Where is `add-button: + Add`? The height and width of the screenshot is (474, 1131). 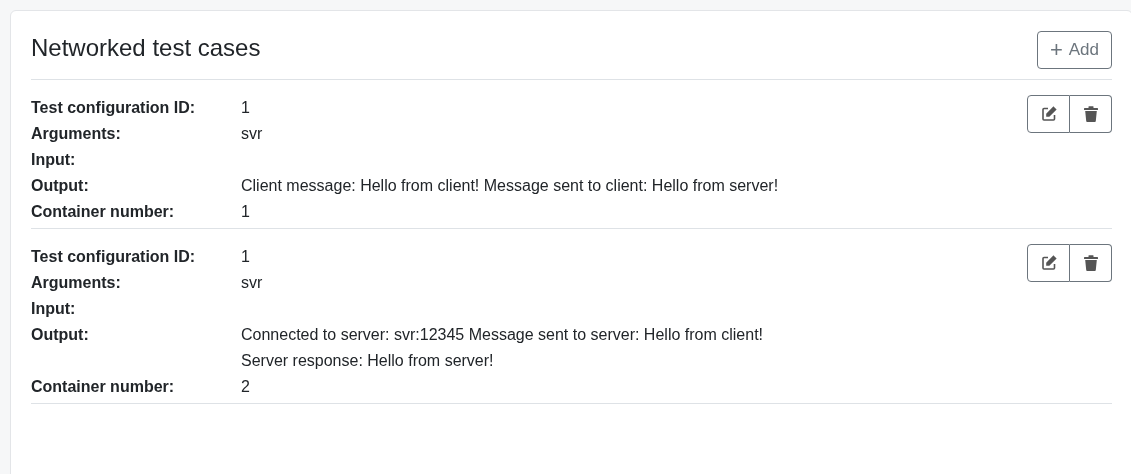 add-button: + Add is located at coordinates (1074, 50).